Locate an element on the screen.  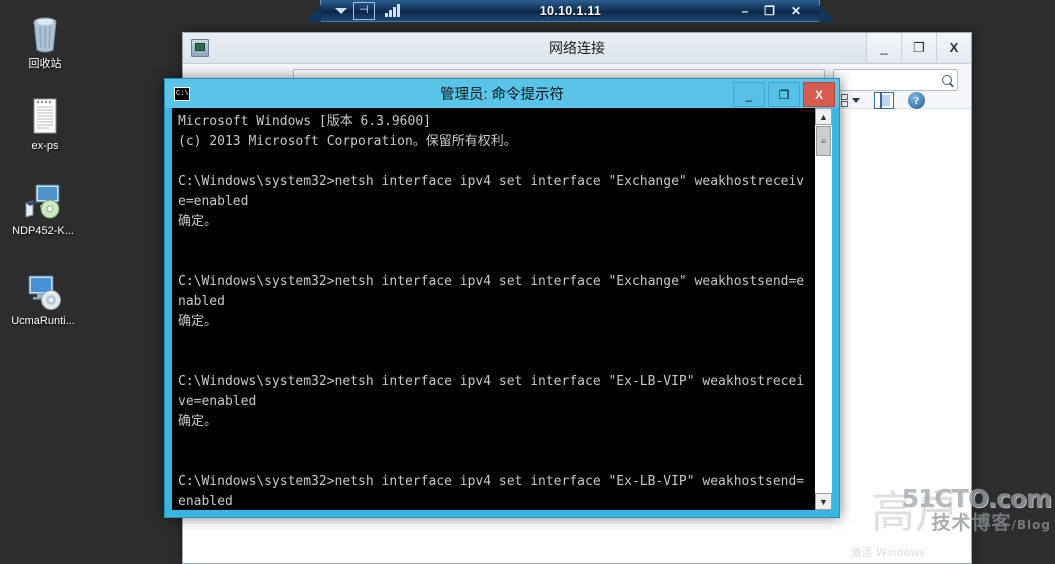
network-window-title: 网络连接 is located at coordinates (577, 48).